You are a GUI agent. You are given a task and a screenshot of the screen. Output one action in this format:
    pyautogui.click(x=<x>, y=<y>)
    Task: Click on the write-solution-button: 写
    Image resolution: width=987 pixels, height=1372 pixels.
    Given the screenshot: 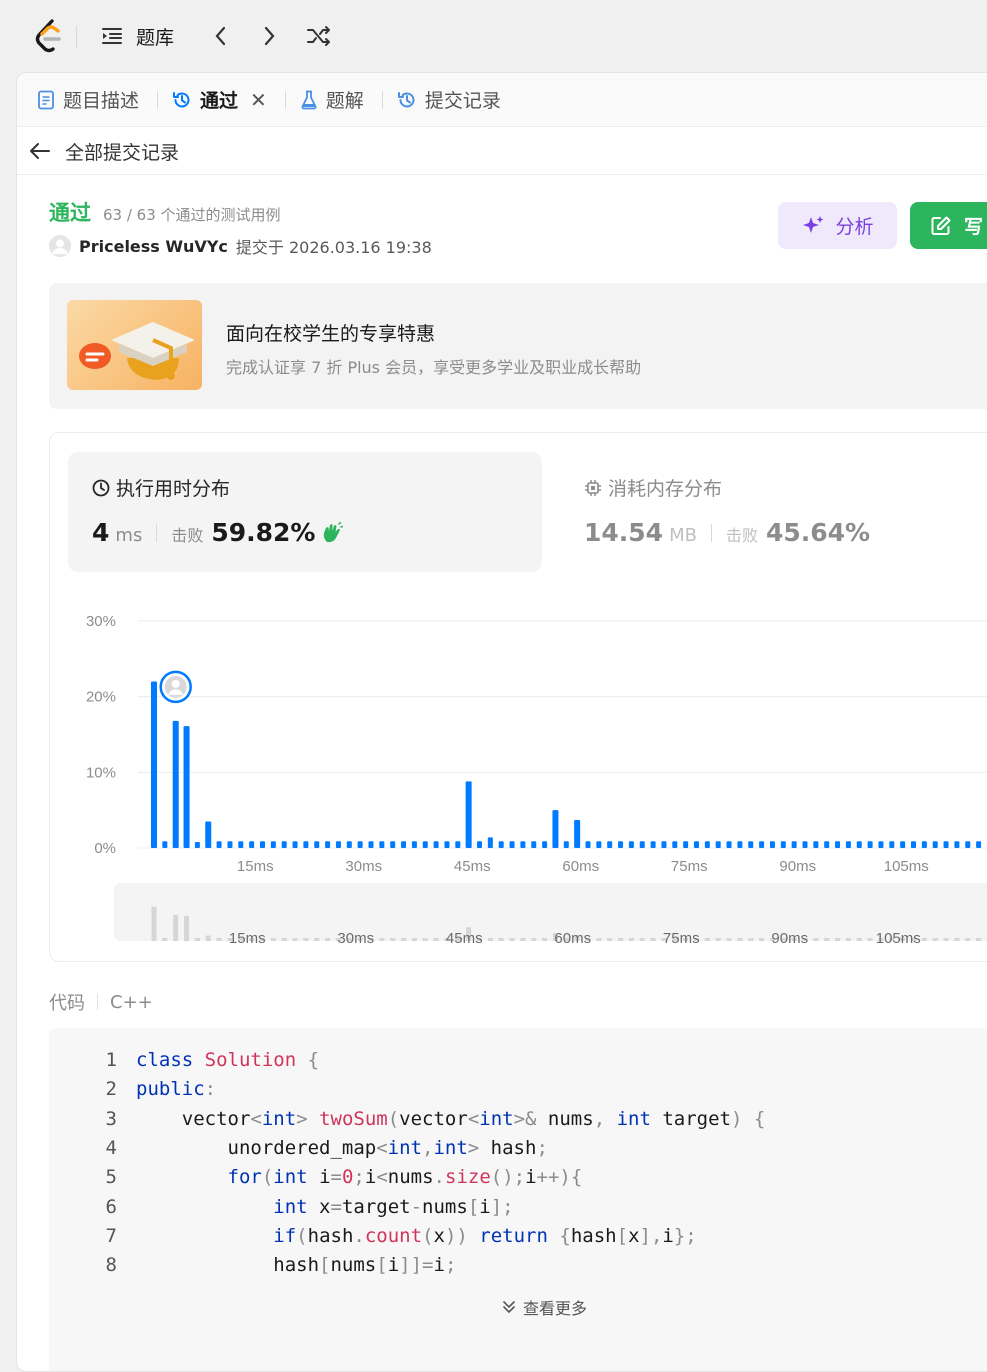 What is the action you would take?
    pyautogui.click(x=948, y=225)
    